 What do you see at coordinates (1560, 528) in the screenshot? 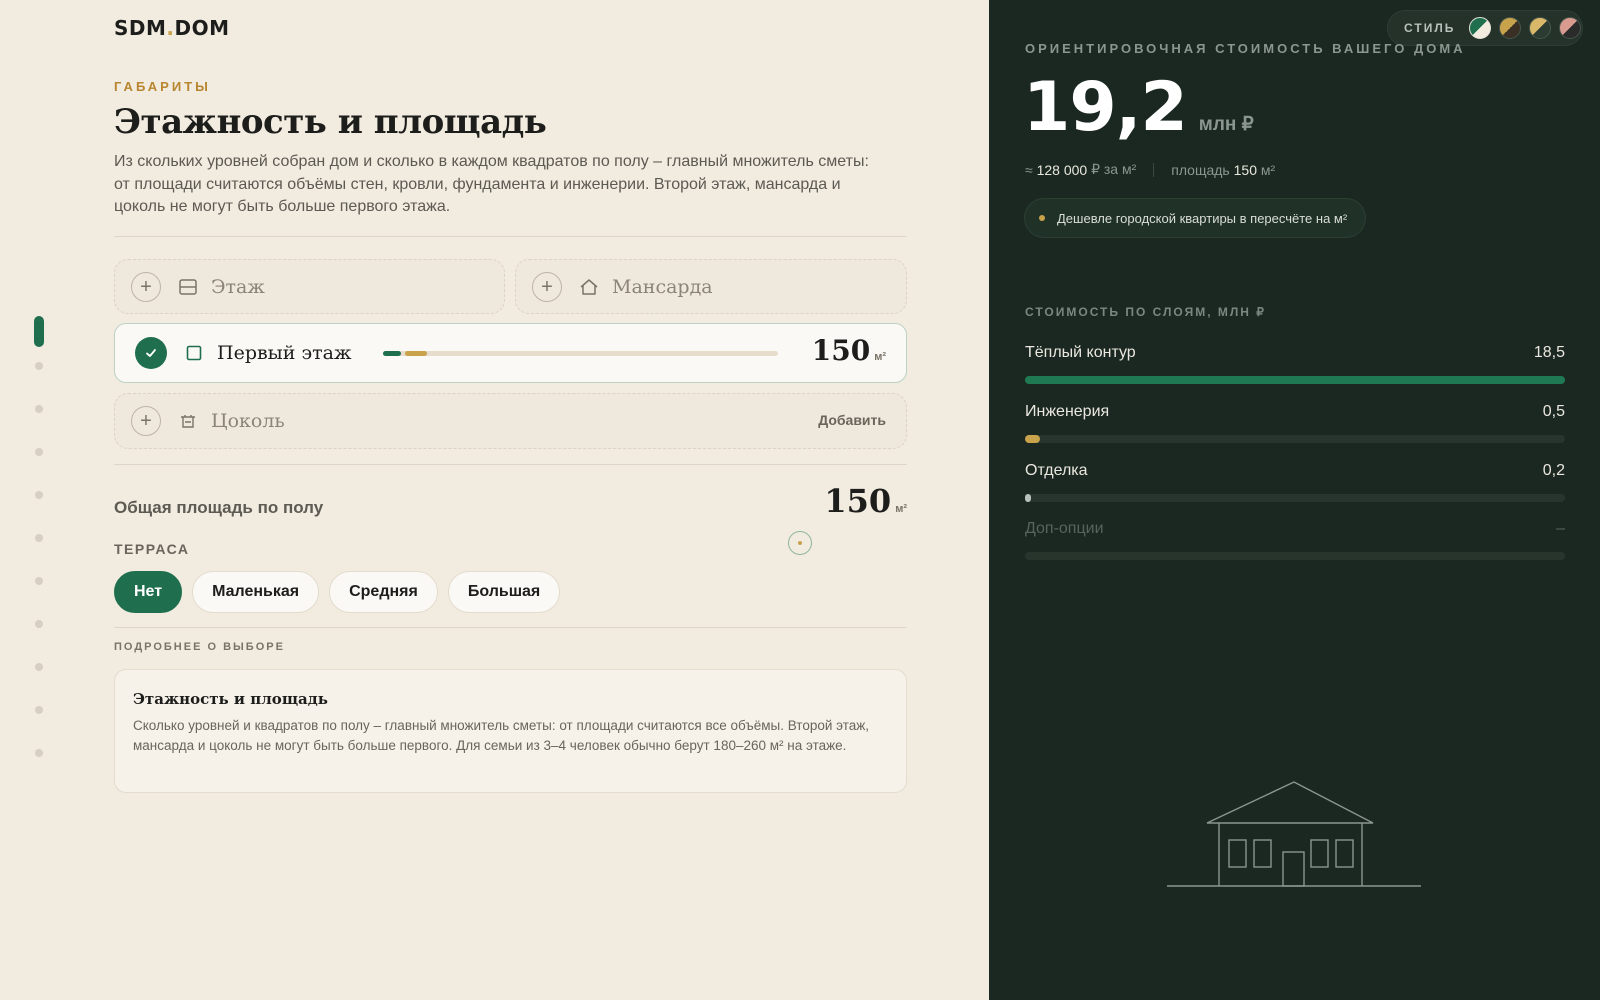
I see `layer-value: –` at bounding box center [1560, 528].